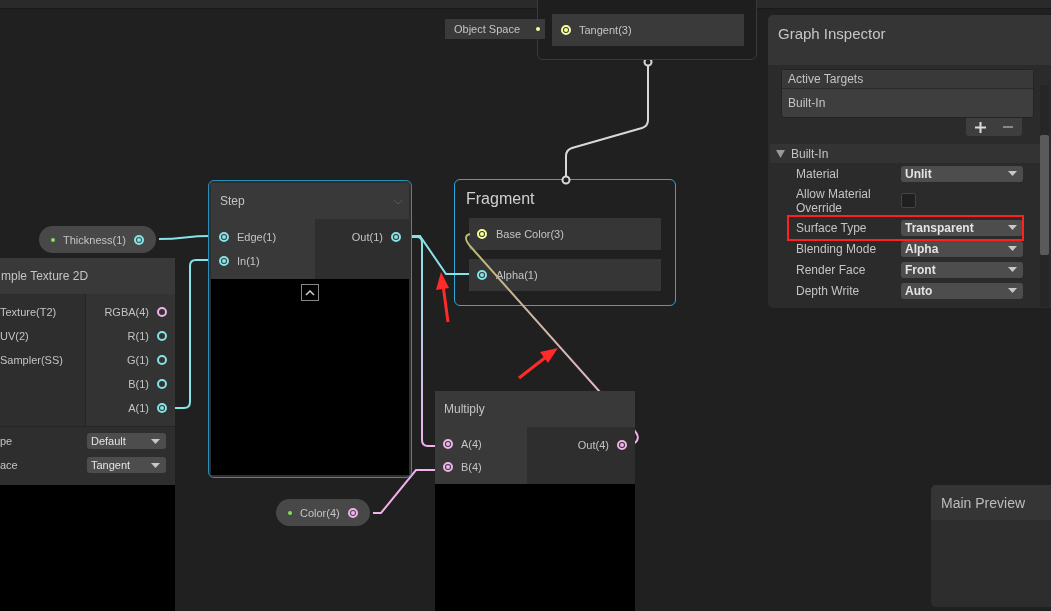  I want to click on property-label: Material, so click(818, 173).